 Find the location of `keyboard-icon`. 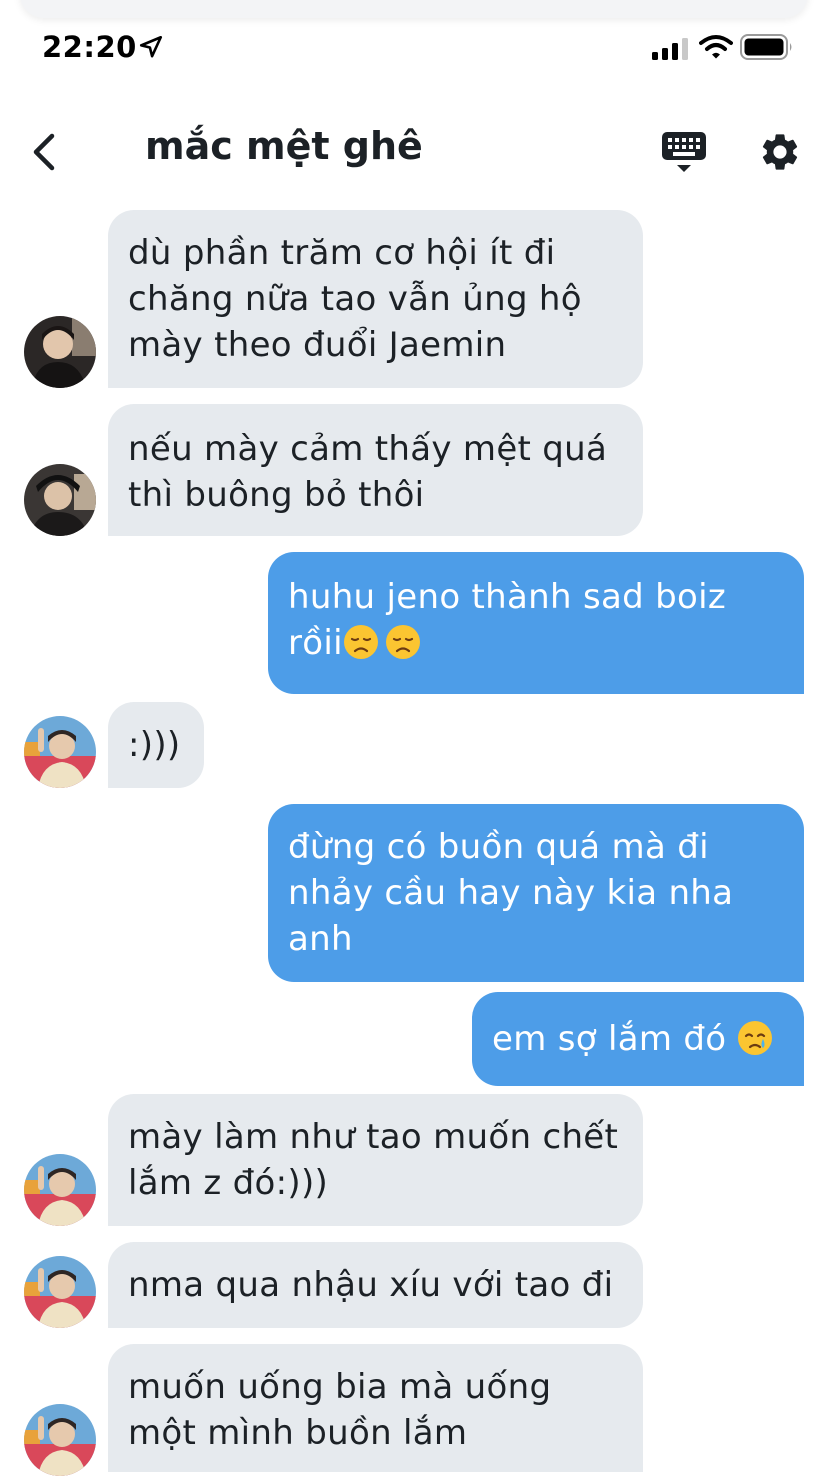

keyboard-icon is located at coordinates (684, 153).